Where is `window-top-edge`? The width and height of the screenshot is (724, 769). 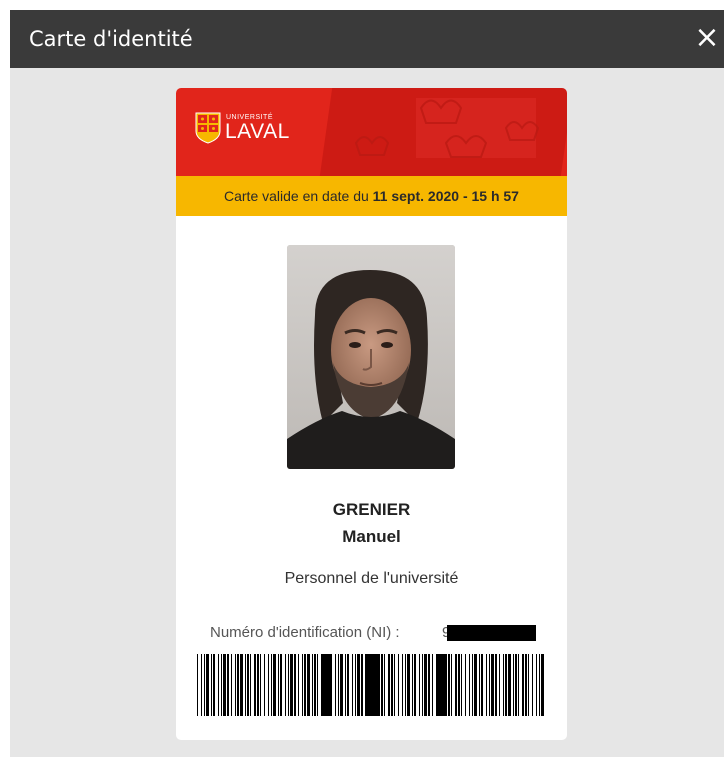
window-top-edge is located at coordinates (362, 5).